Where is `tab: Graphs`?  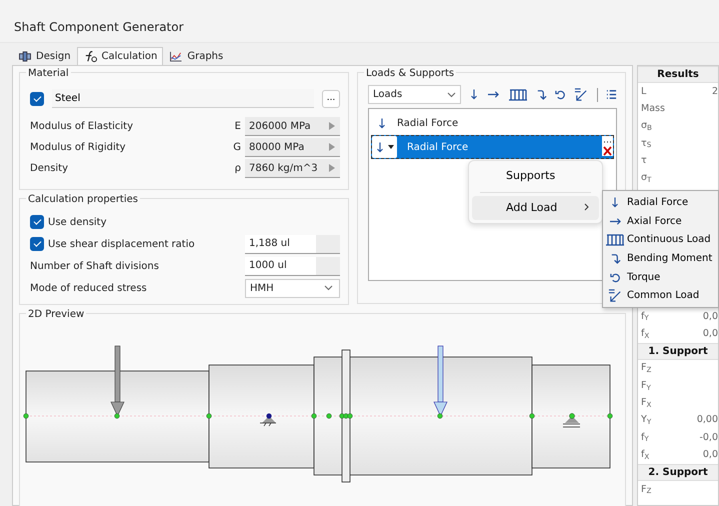 tab: Graphs is located at coordinates (196, 56).